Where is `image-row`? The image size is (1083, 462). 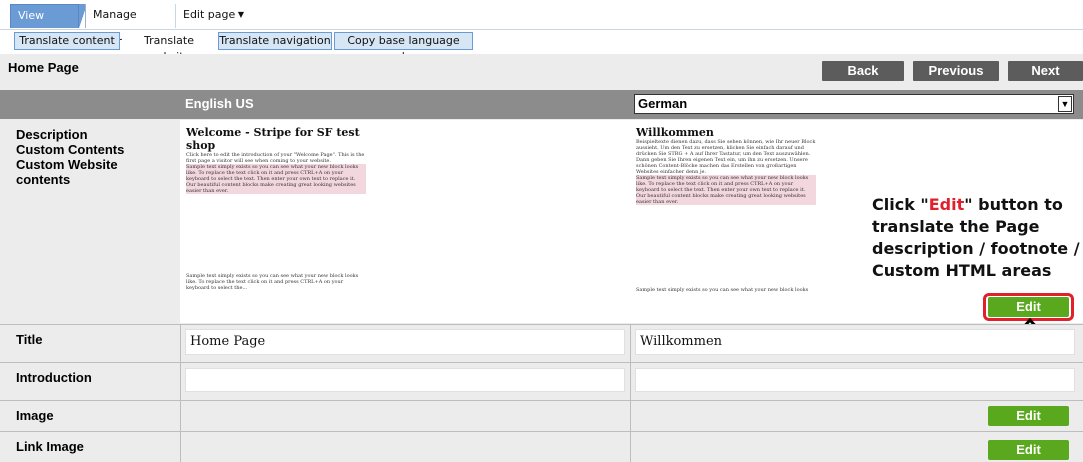
image-row is located at coordinates (541, 416).